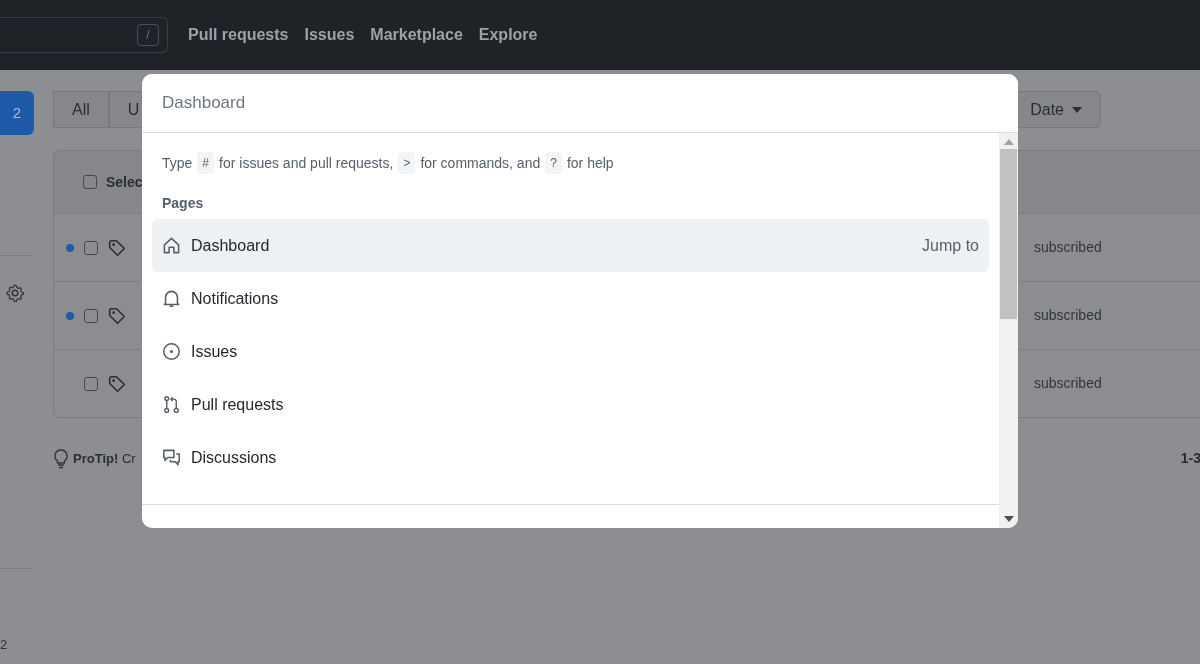 Image resolution: width=1200 pixels, height=664 pixels. I want to click on pagination-text: 1-3, so click(1190, 458).